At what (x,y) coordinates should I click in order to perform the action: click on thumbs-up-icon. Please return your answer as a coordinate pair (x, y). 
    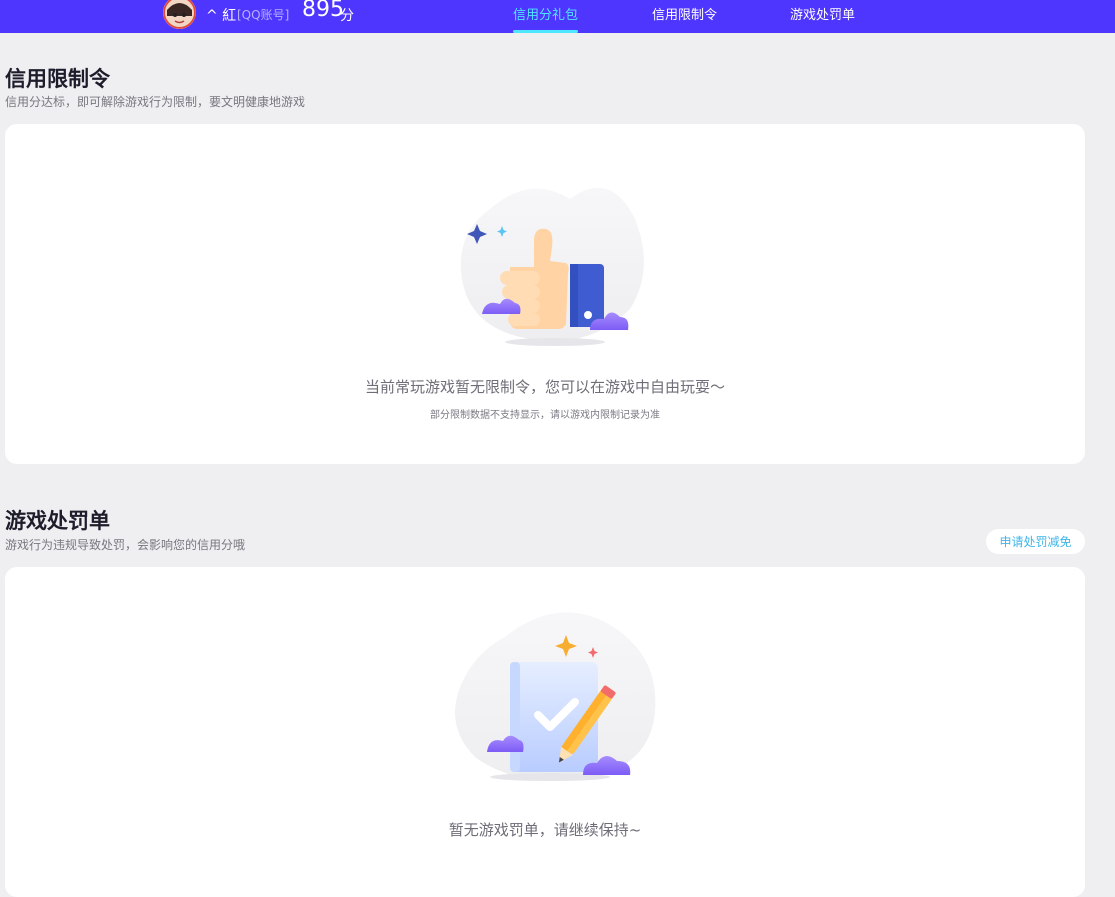
    Looking at the image, I should click on (550, 268).